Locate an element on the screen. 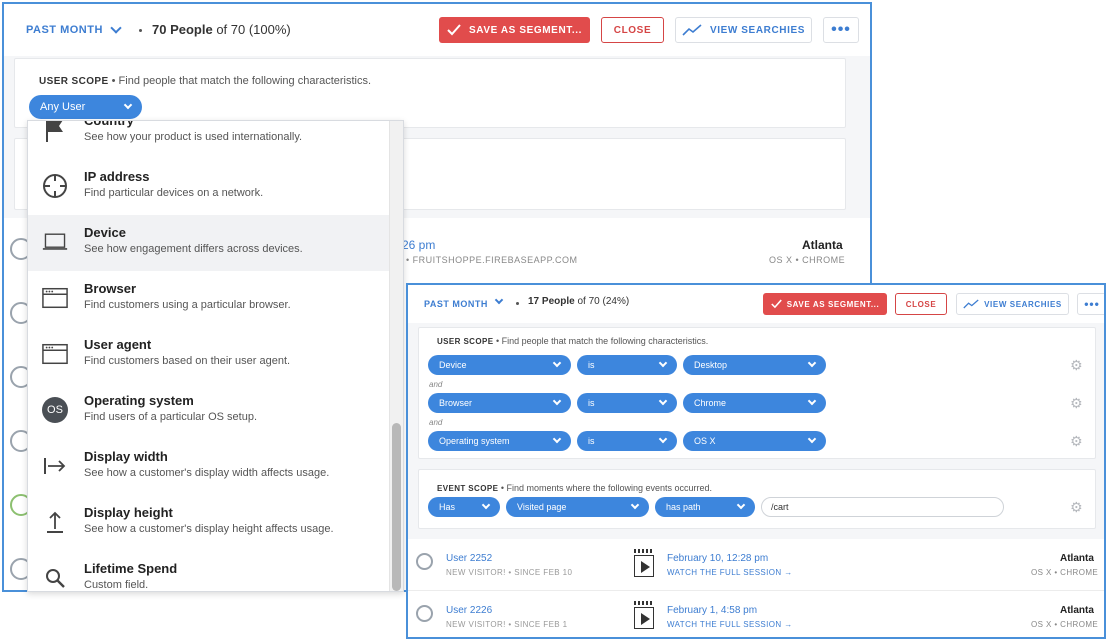  dropdown-scrollbar-thumb is located at coordinates (396, 507).